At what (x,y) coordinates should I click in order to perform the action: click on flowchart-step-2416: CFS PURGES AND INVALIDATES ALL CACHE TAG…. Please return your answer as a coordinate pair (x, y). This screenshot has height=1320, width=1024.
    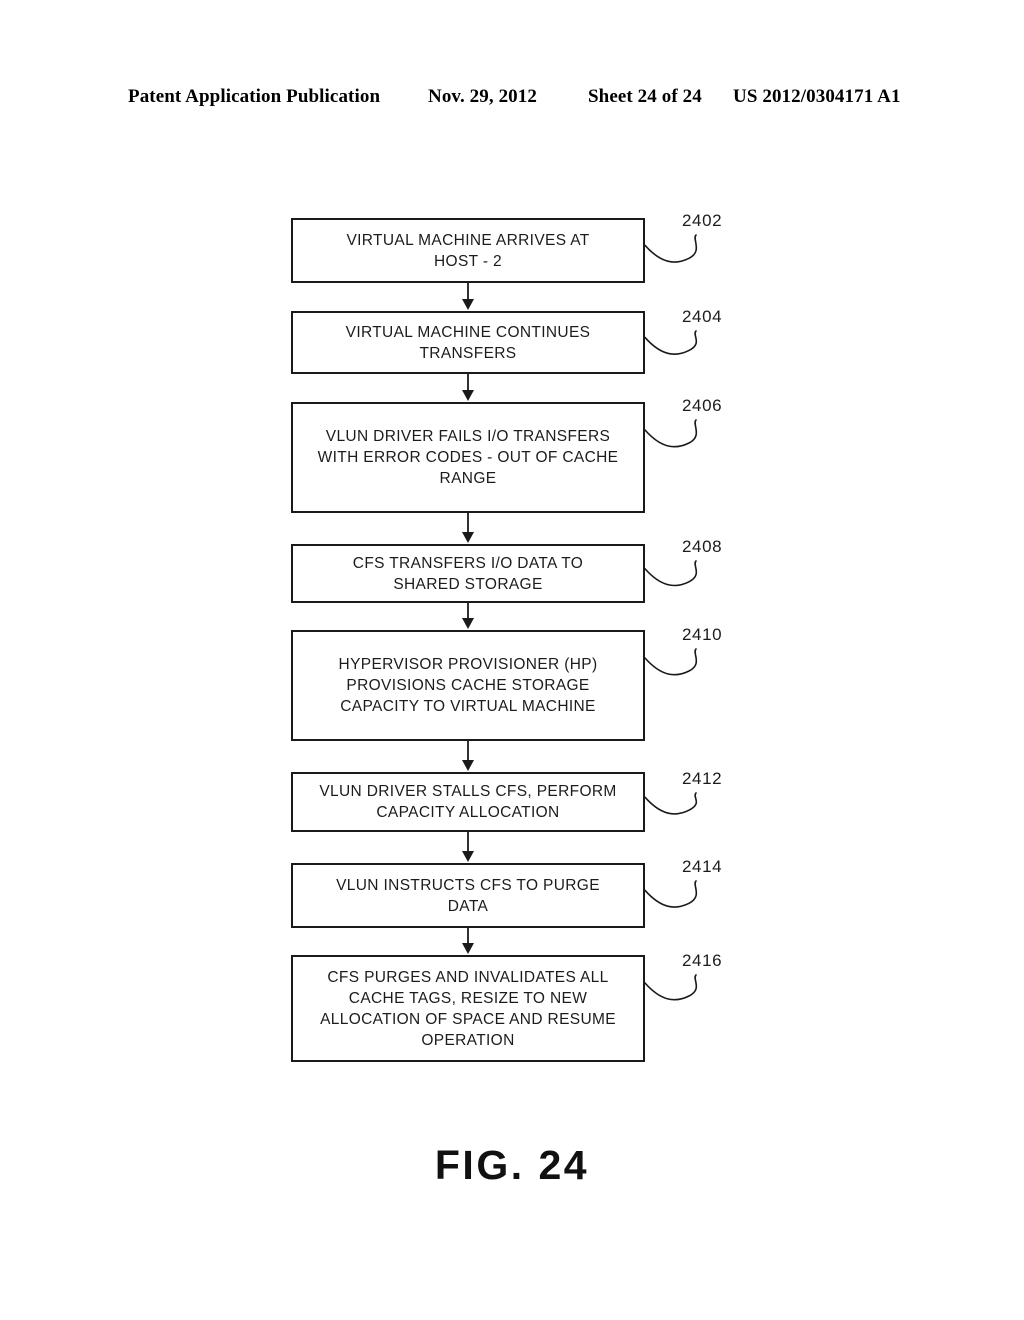
    Looking at the image, I should click on (468, 1008).